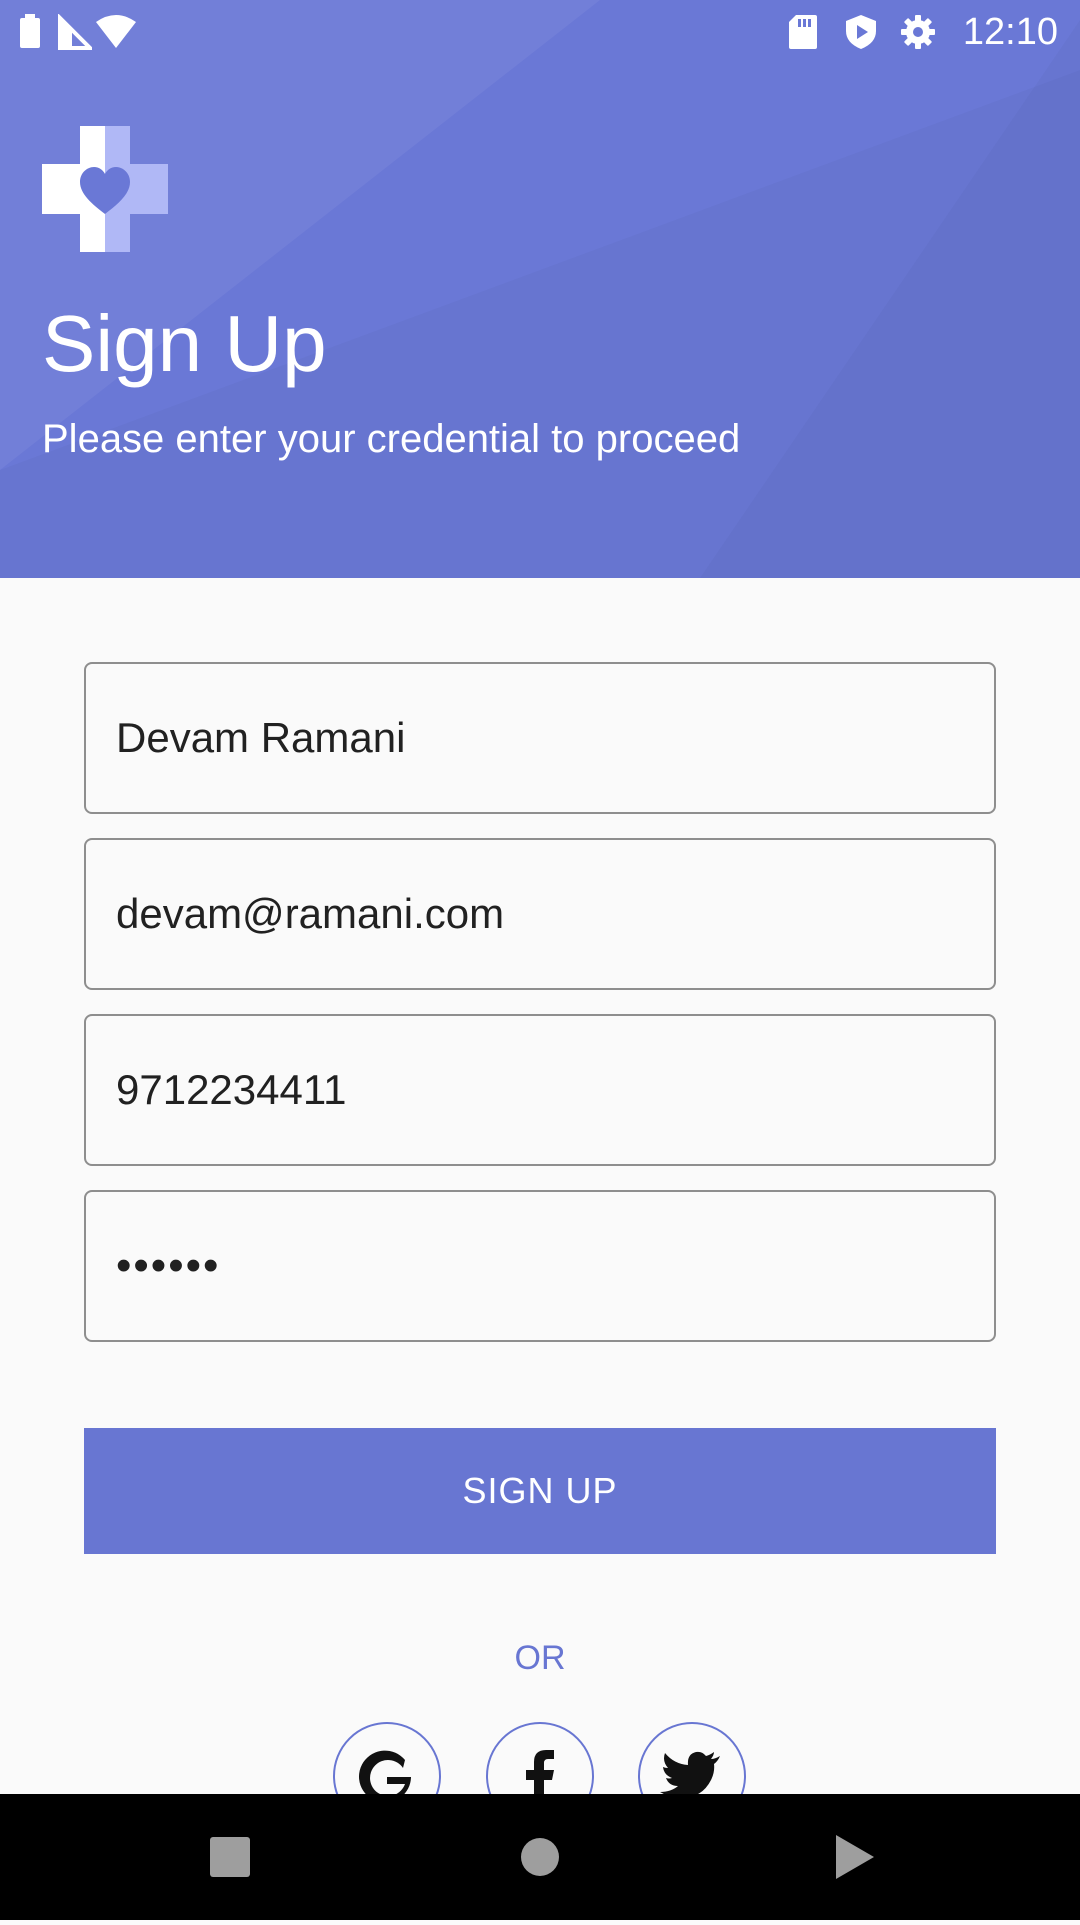 The image size is (1080, 1925). What do you see at coordinates (30, 31) in the screenshot?
I see `battery-icon` at bounding box center [30, 31].